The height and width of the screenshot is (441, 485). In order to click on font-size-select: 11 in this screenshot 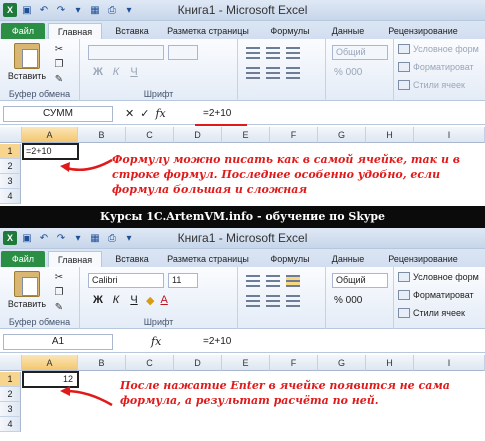, I will do `click(183, 280)`.